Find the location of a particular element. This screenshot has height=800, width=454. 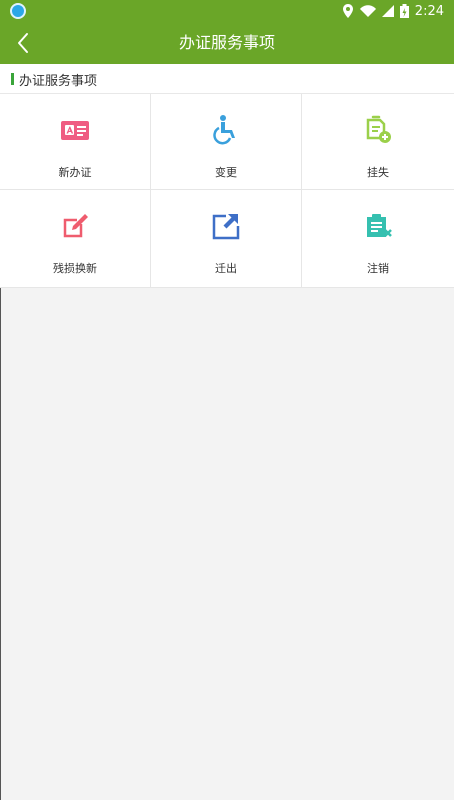

document-add-icon is located at coordinates (378, 129).